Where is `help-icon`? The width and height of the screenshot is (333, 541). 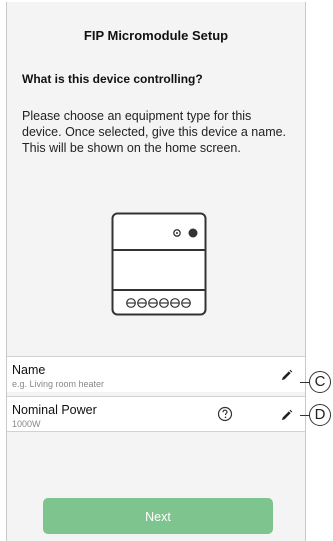 help-icon is located at coordinates (225, 414).